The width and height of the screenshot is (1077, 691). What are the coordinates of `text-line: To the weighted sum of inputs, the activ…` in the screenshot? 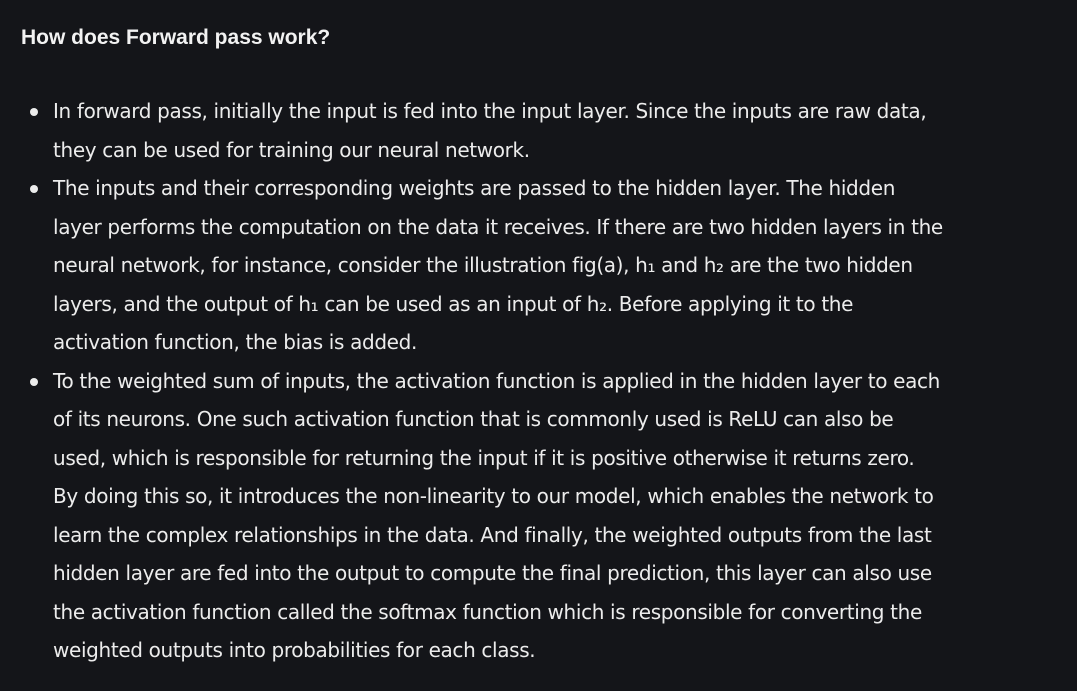 It's located at (497, 380).